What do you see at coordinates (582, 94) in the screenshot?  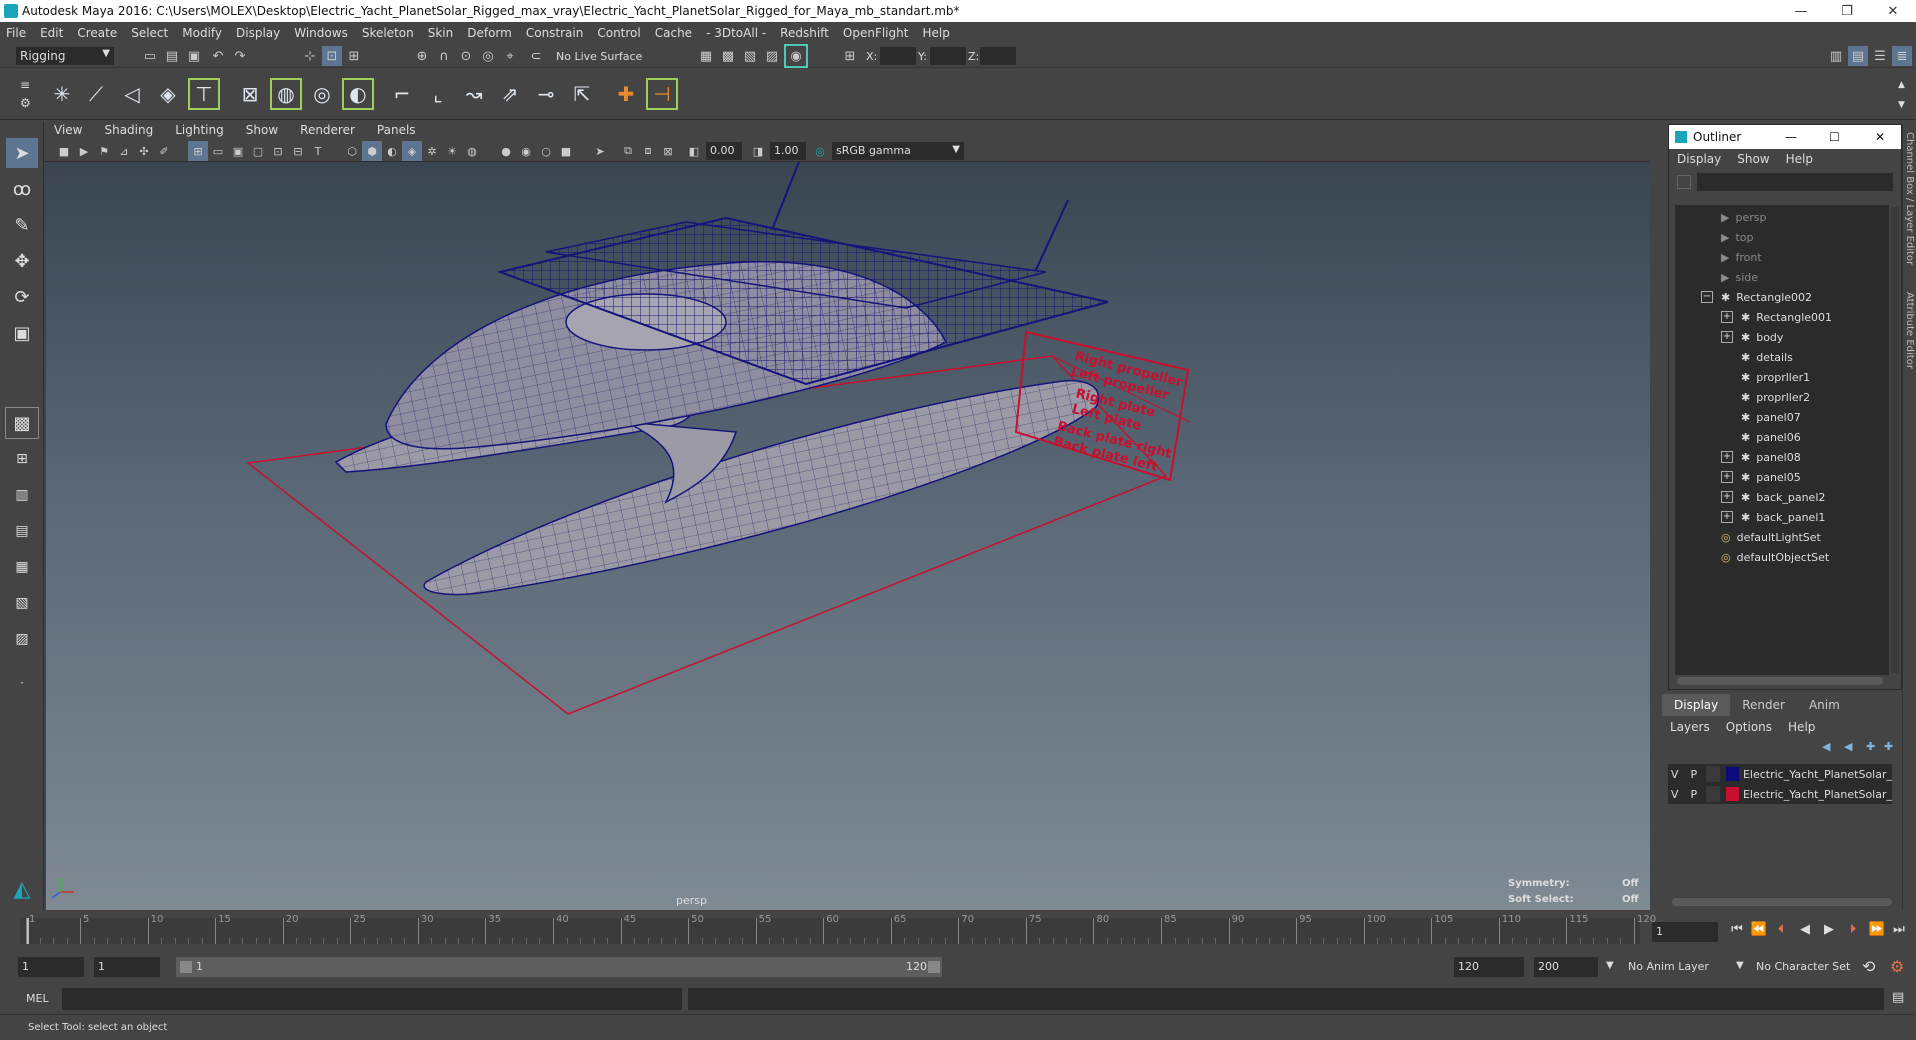 I see `aim-constraint-icon: ⇱` at bounding box center [582, 94].